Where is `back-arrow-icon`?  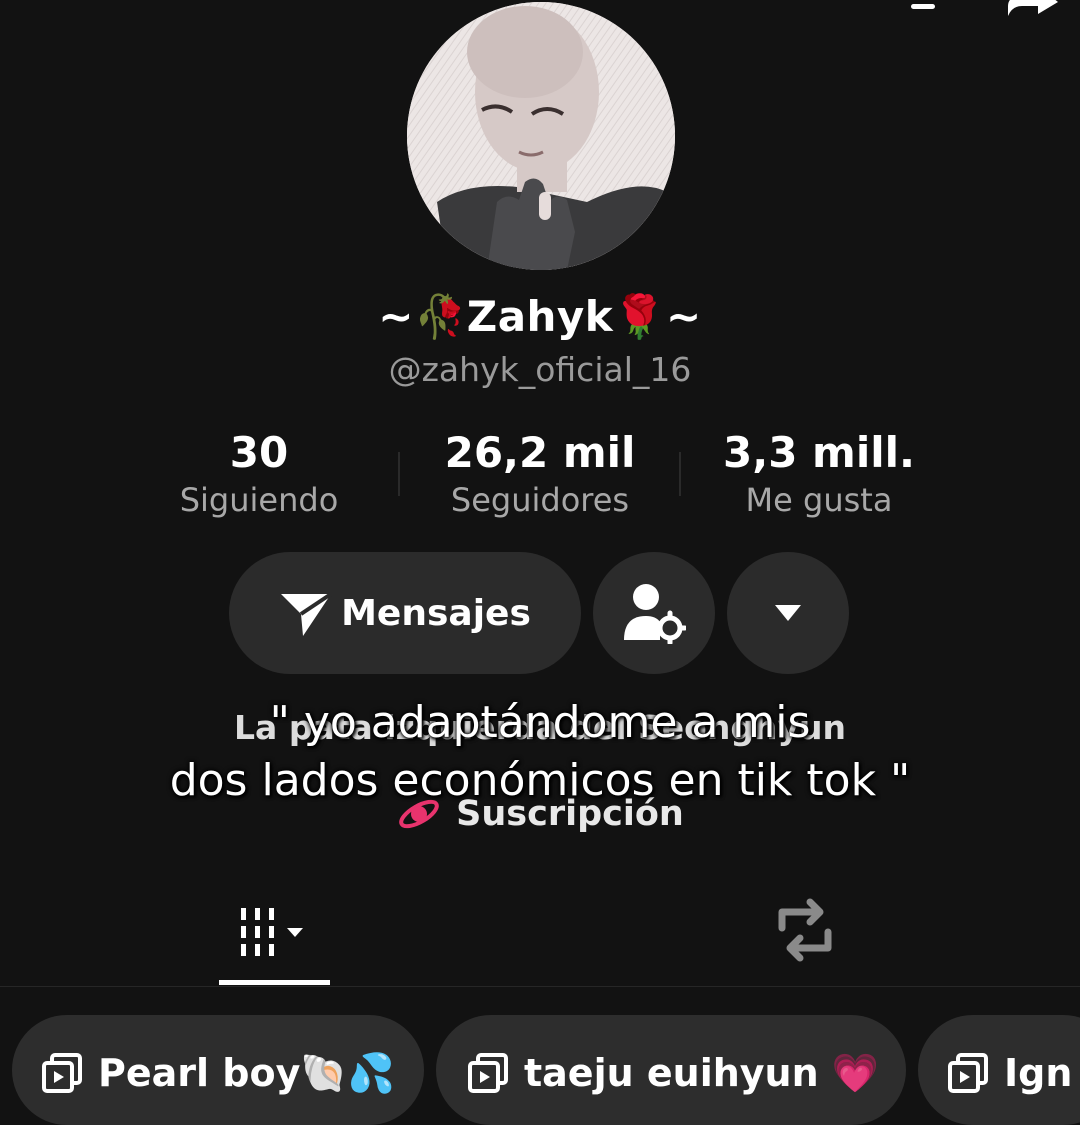
back-arrow-icon is located at coordinates (20, 5).